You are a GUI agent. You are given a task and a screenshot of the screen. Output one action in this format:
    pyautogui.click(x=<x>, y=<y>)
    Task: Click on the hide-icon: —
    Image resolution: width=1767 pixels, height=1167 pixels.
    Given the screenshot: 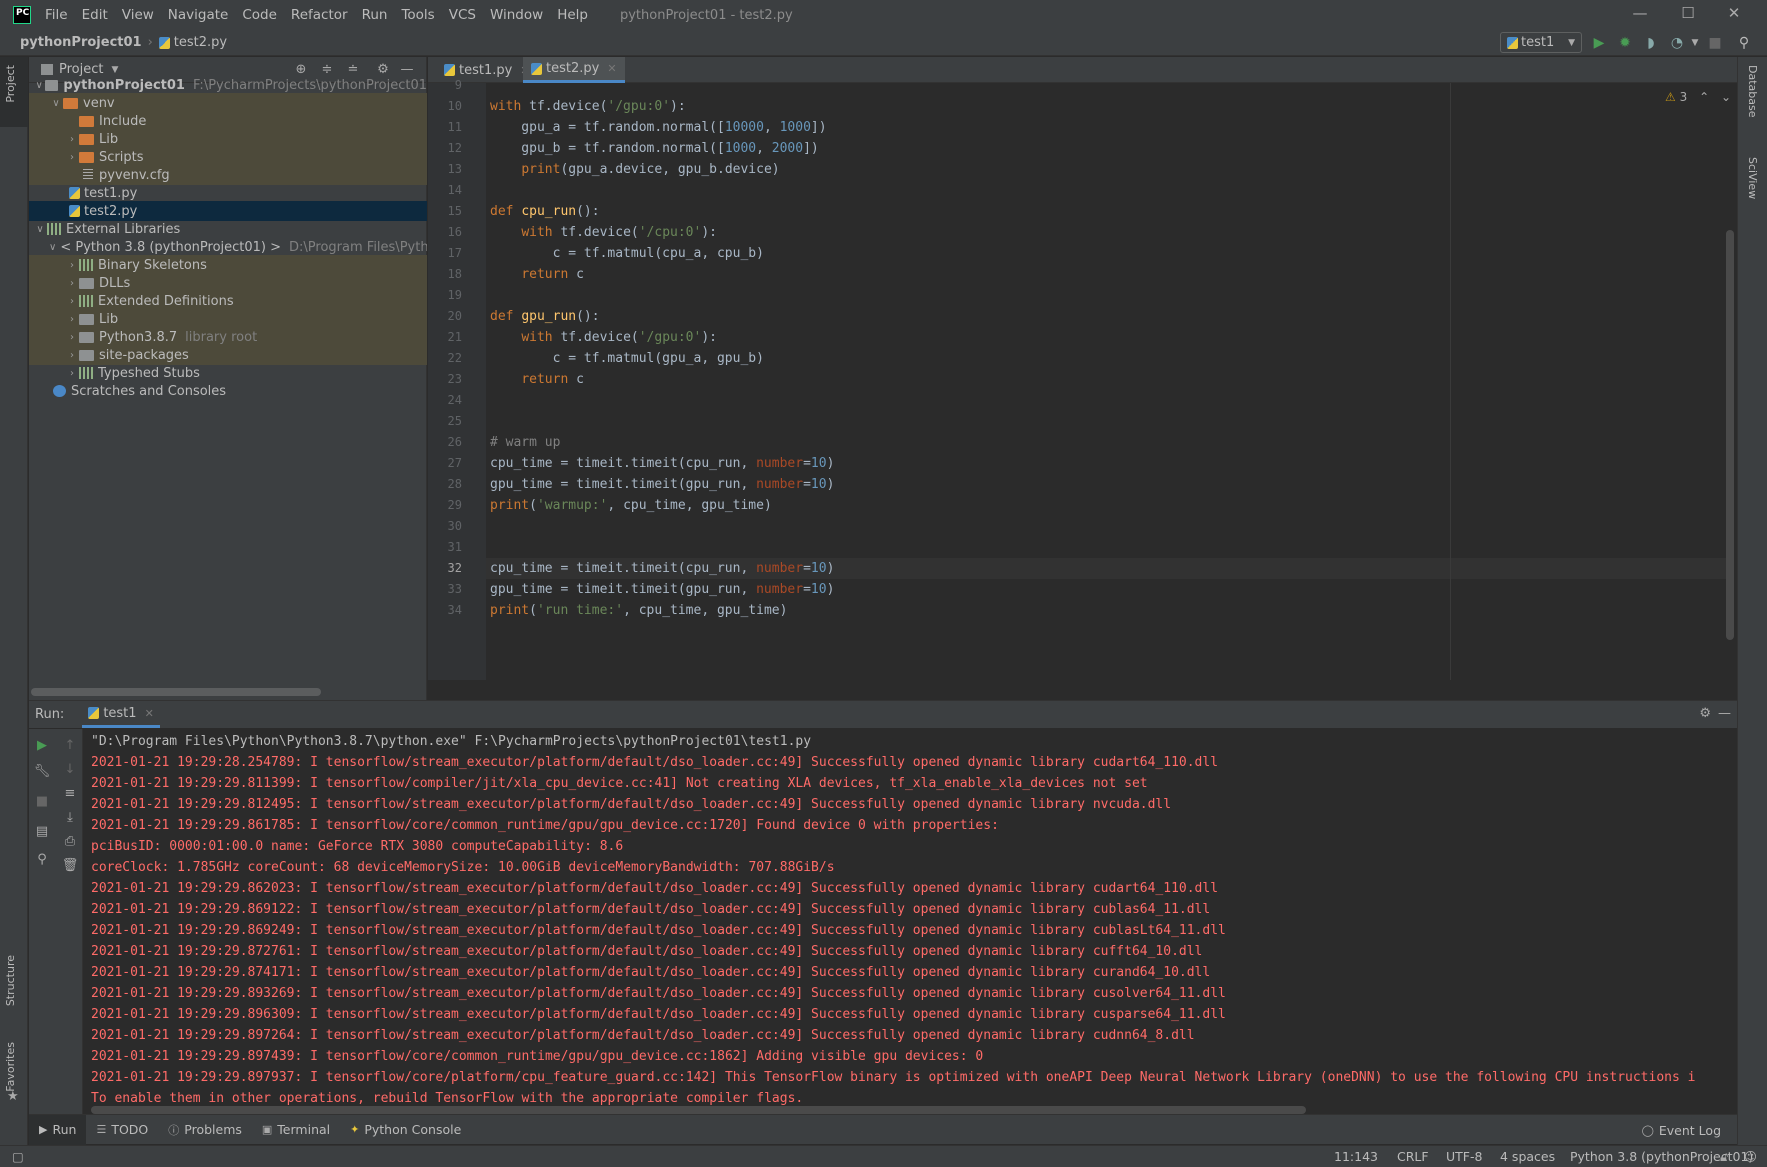 What is the action you would take?
    pyautogui.click(x=1724, y=713)
    